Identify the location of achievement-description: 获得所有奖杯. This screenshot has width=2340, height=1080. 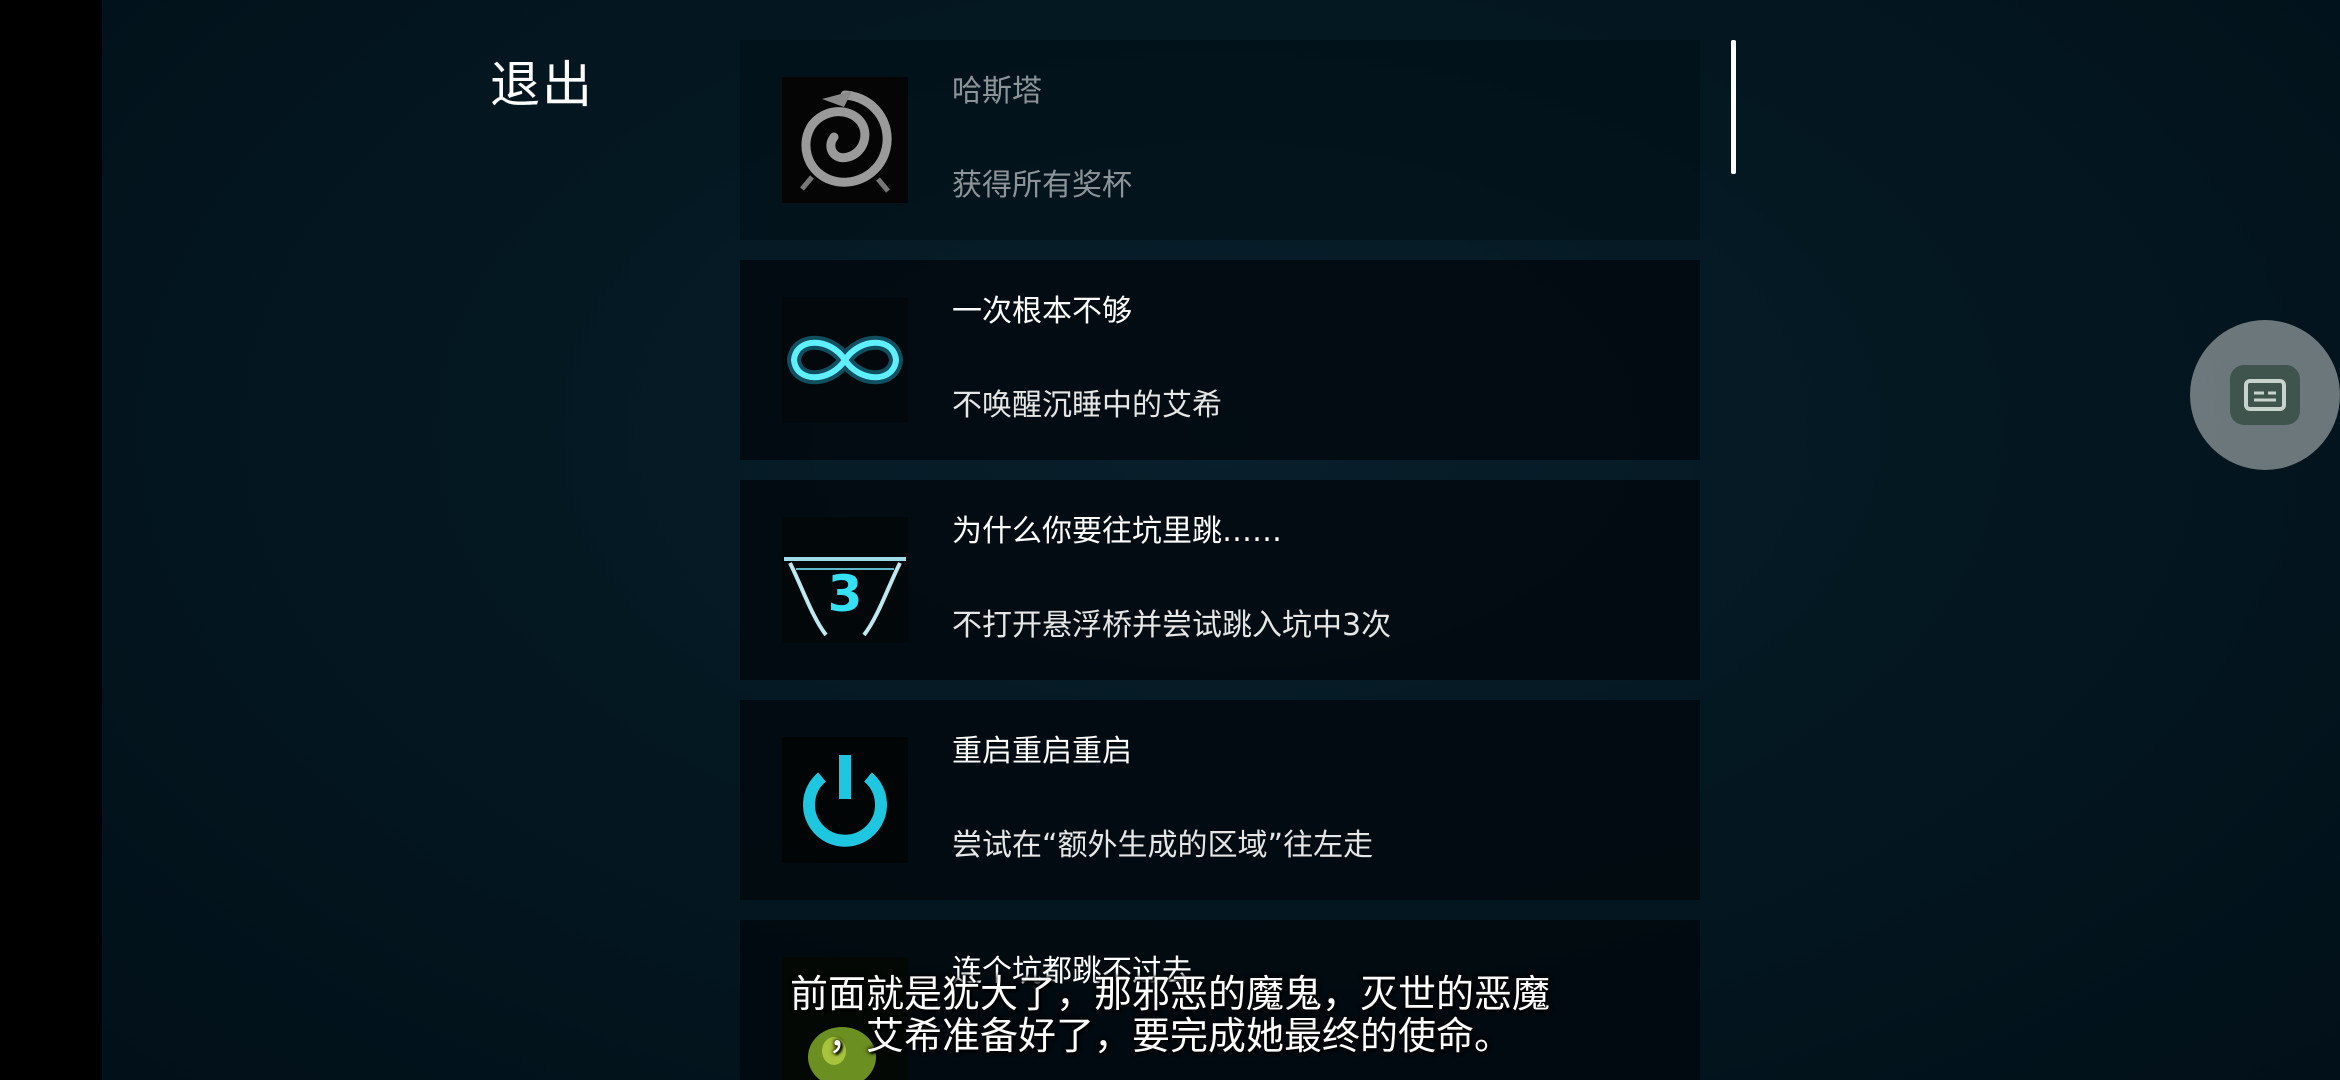
(1042, 185).